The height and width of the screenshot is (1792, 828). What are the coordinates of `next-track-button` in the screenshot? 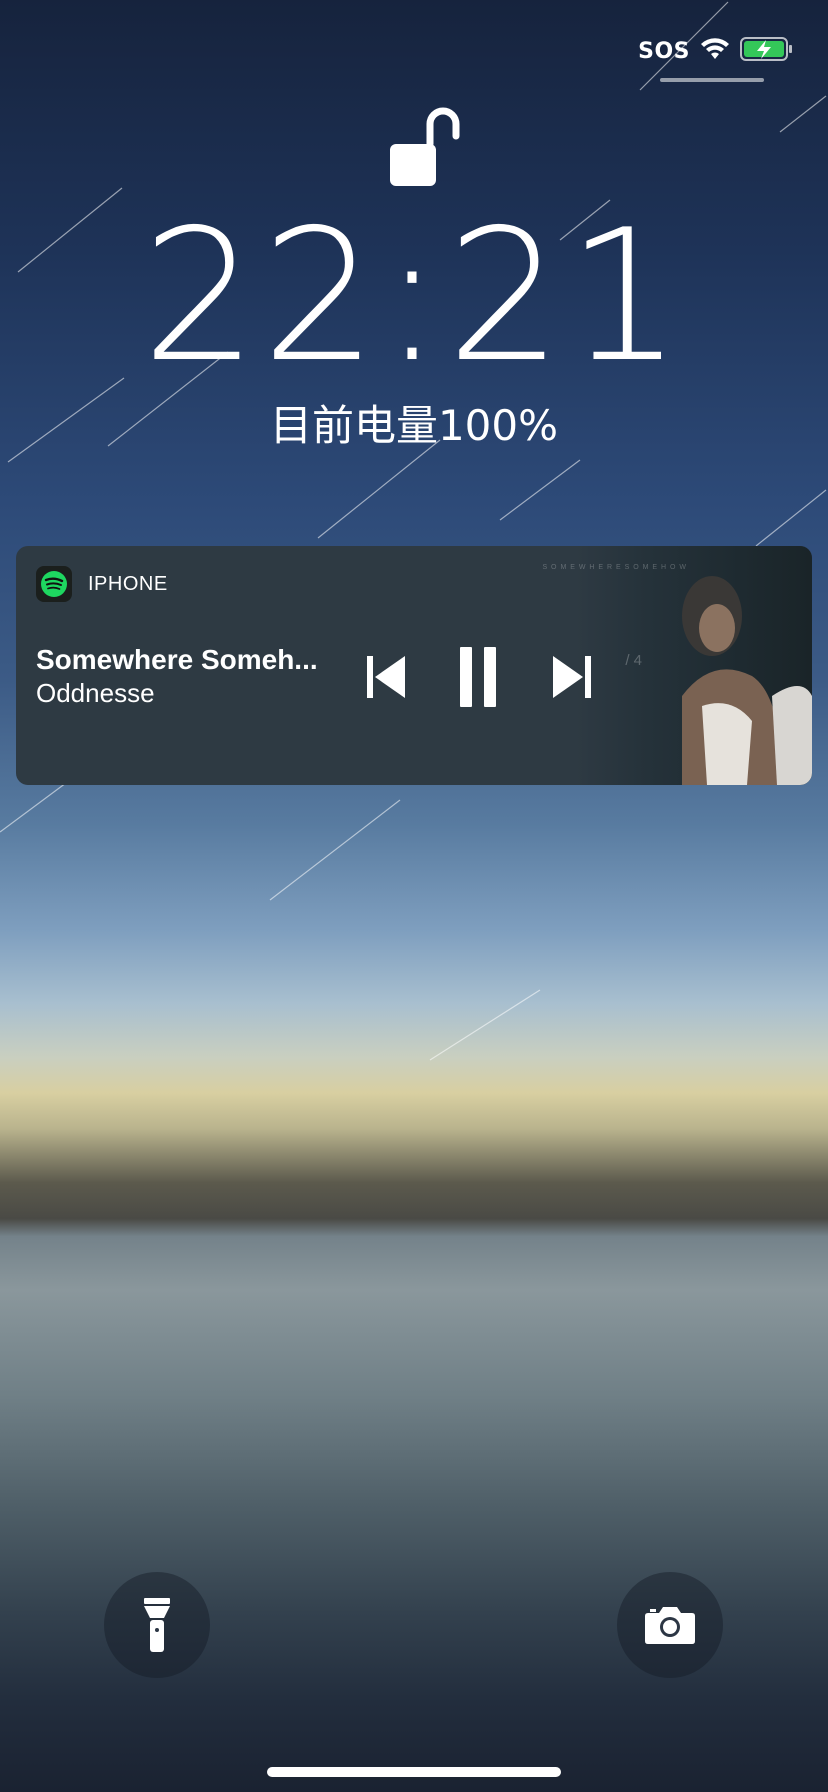 It's located at (572, 677).